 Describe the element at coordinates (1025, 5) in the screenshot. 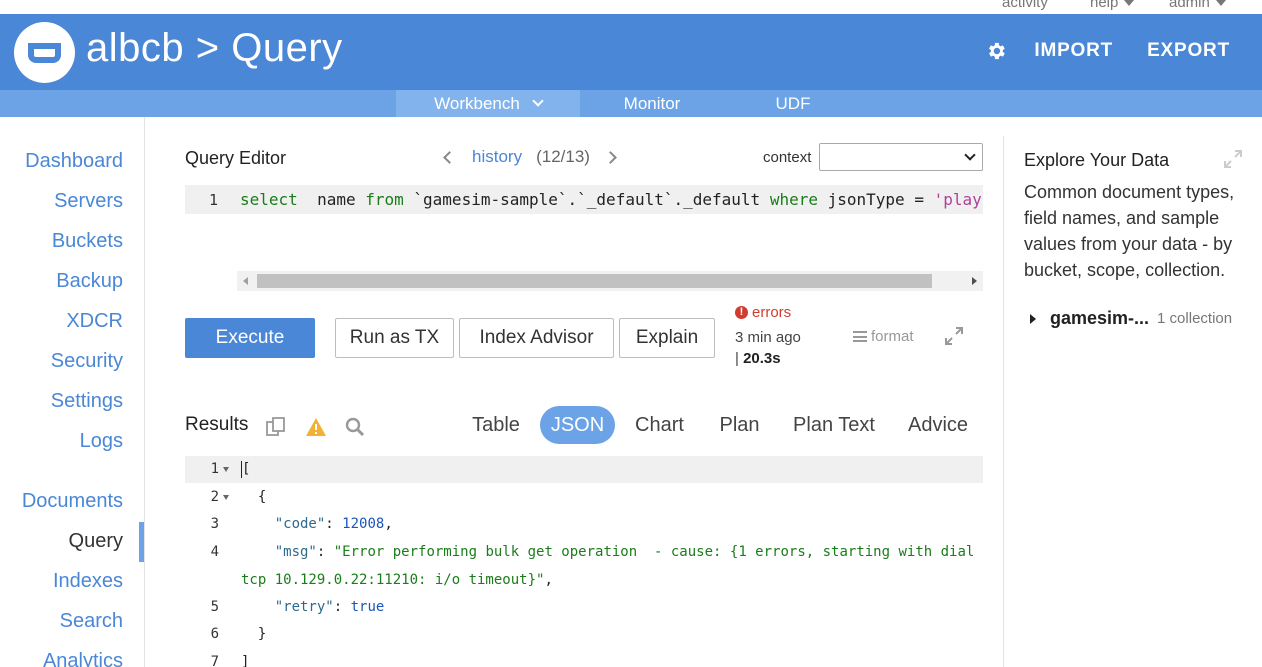

I see `activity-link: activity` at that location.